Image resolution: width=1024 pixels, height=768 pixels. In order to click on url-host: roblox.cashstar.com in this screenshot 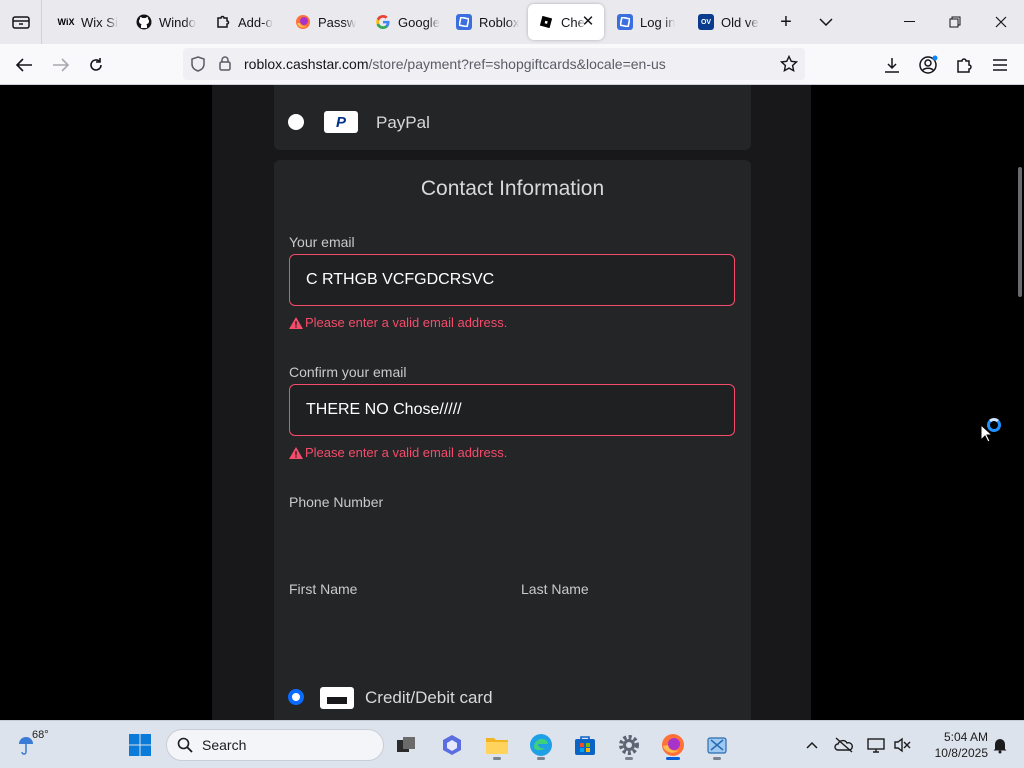, I will do `click(306, 64)`.